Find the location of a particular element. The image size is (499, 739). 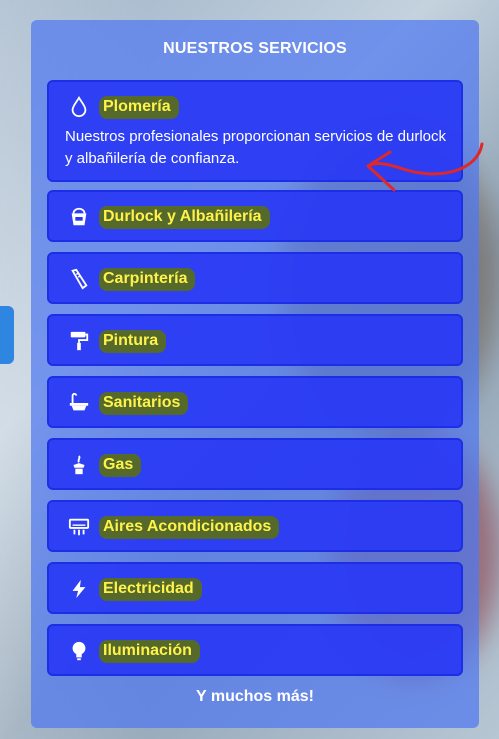

water-drop-icon is located at coordinates (79, 107).